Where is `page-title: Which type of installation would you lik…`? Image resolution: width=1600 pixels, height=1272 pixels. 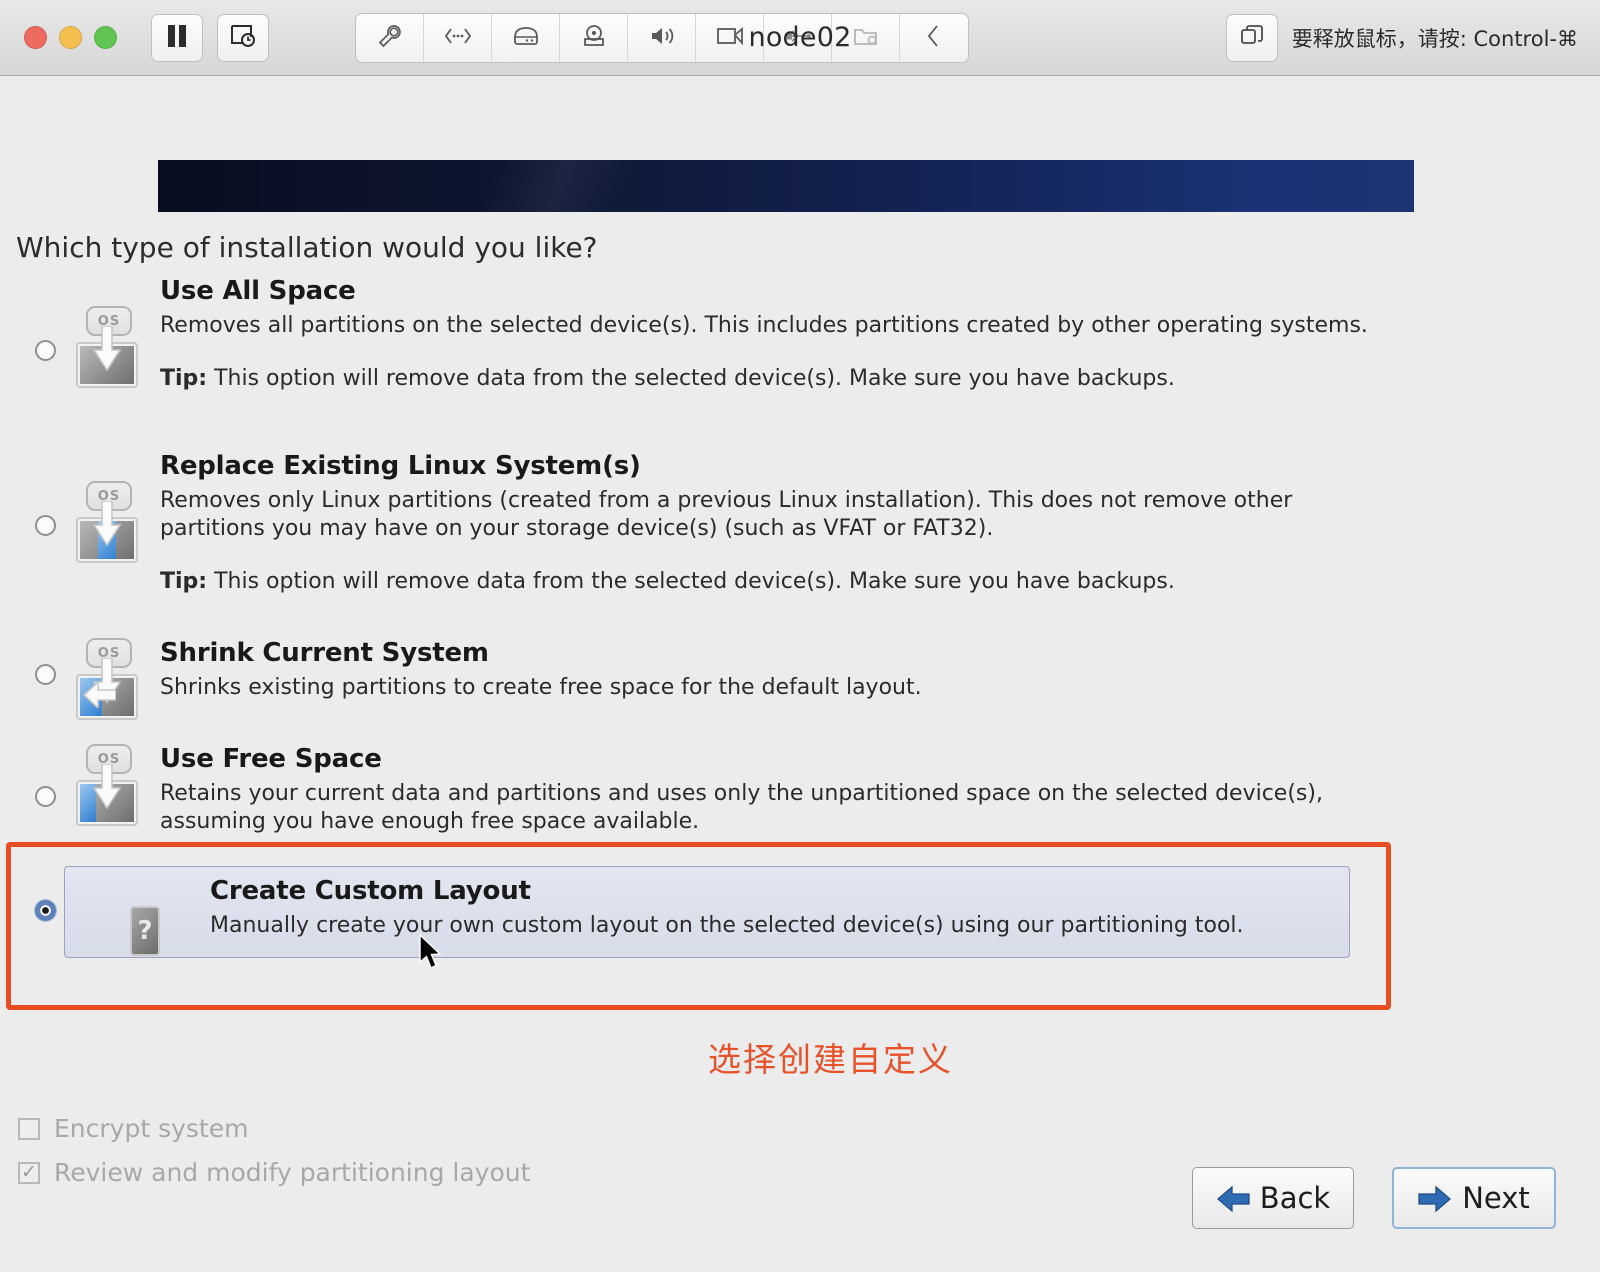
page-title: Which type of installation would you lik… is located at coordinates (307, 247).